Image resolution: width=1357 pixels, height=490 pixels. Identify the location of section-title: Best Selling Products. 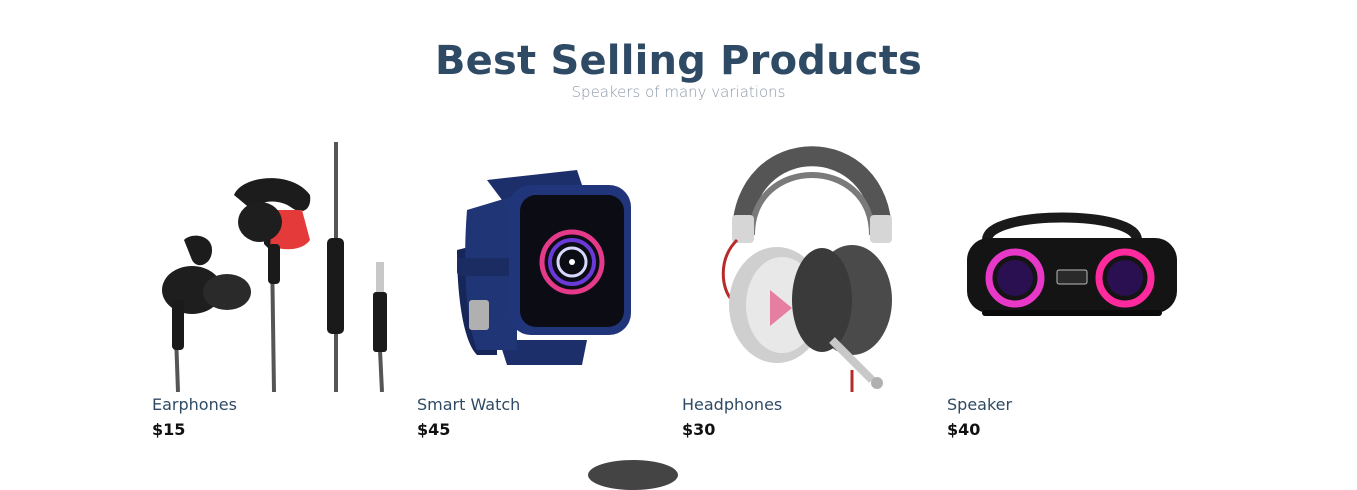
(678, 61).